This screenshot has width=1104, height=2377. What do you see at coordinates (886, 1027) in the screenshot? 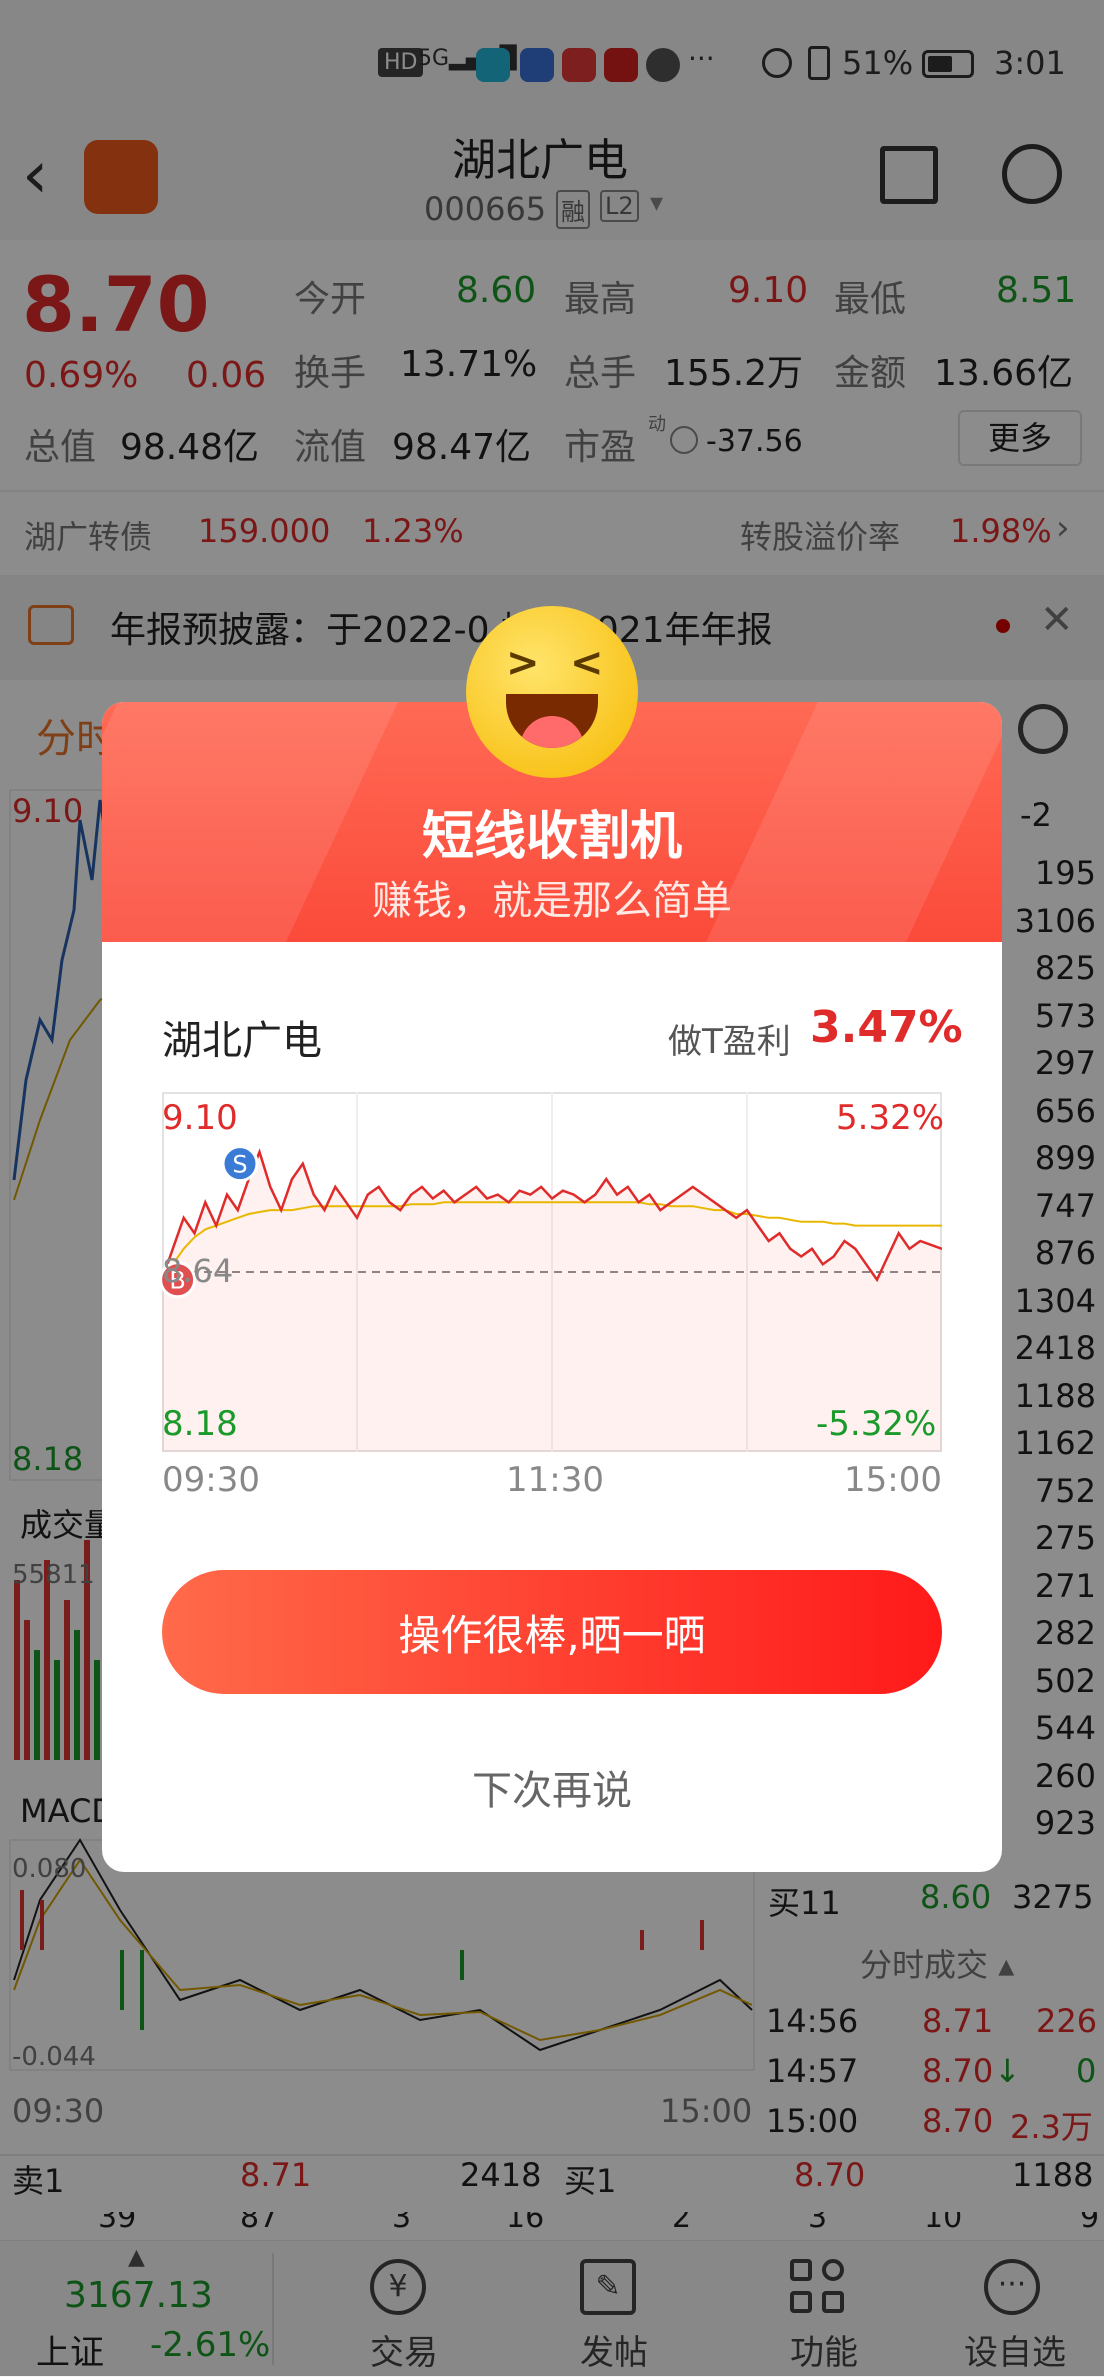
I see `profit-value: 3.47%` at bounding box center [886, 1027].